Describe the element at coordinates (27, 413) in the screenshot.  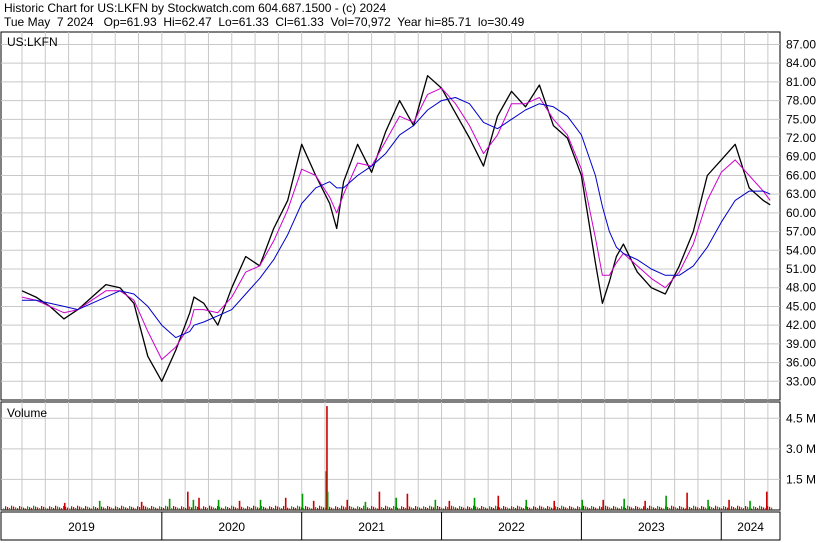
I see `volume-label: Volume` at that location.